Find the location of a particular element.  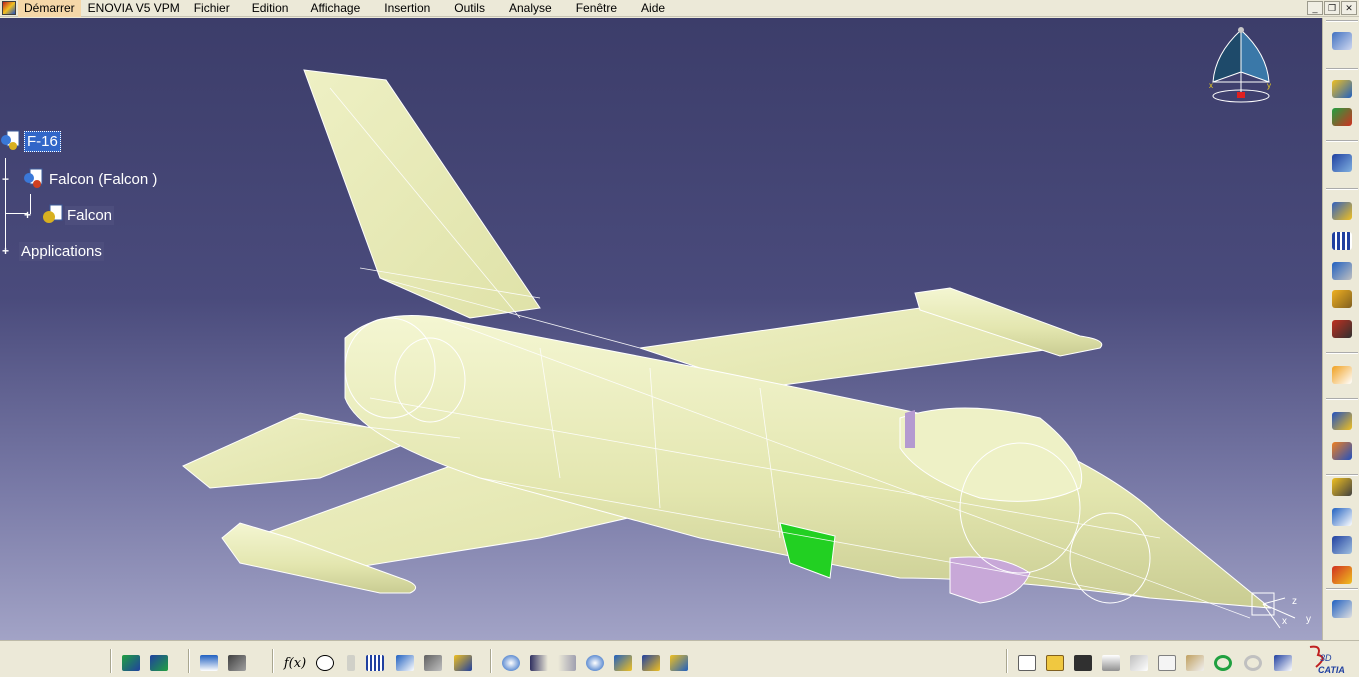

comment-icon is located at coordinates (325, 663).